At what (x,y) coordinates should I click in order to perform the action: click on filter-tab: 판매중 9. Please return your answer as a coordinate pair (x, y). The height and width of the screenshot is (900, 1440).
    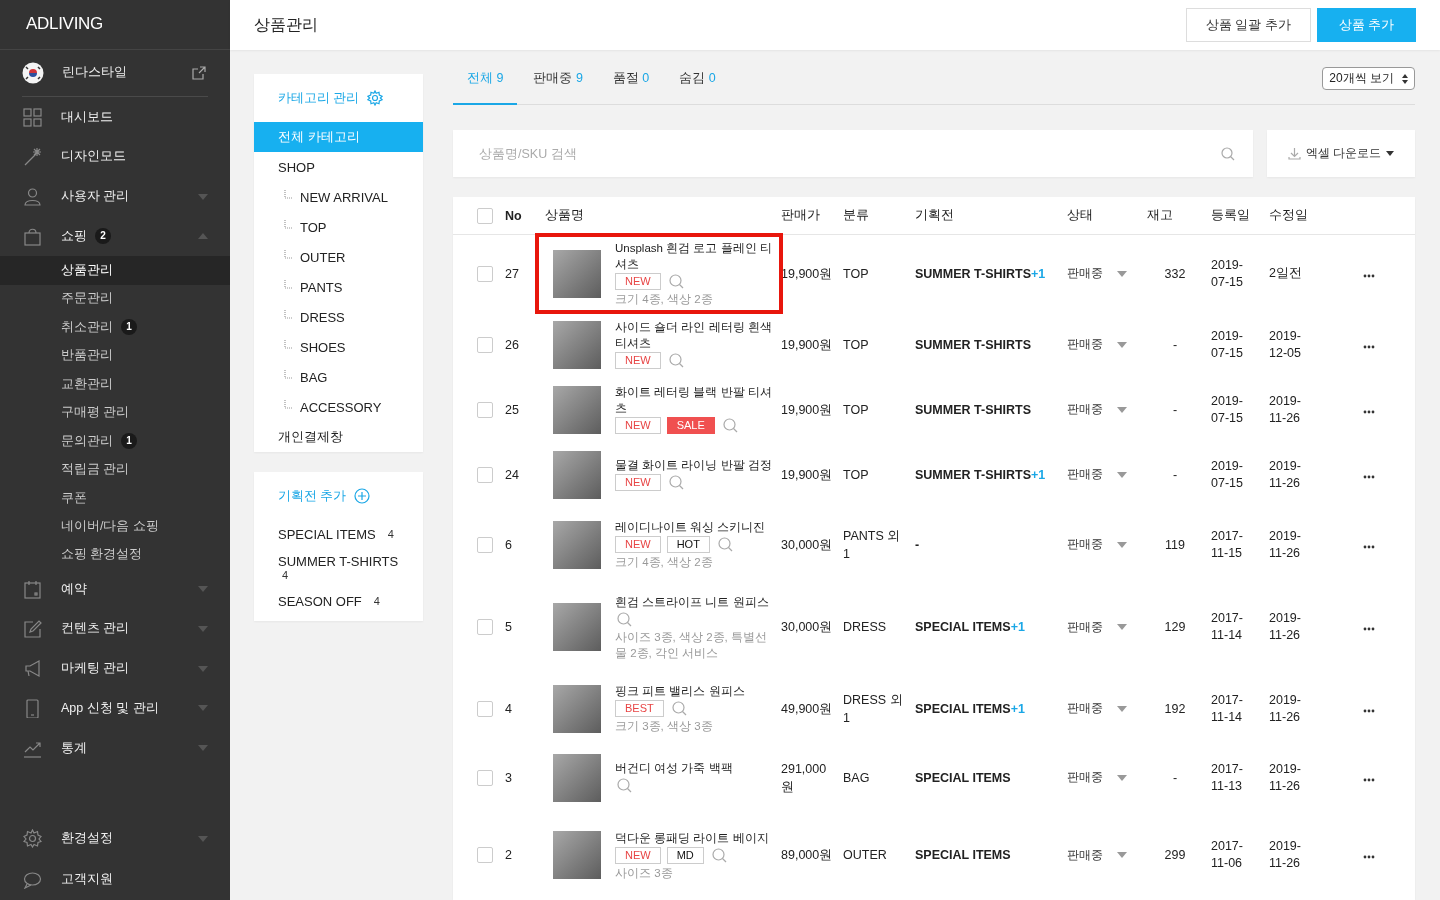
    Looking at the image, I should click on (558, 87).